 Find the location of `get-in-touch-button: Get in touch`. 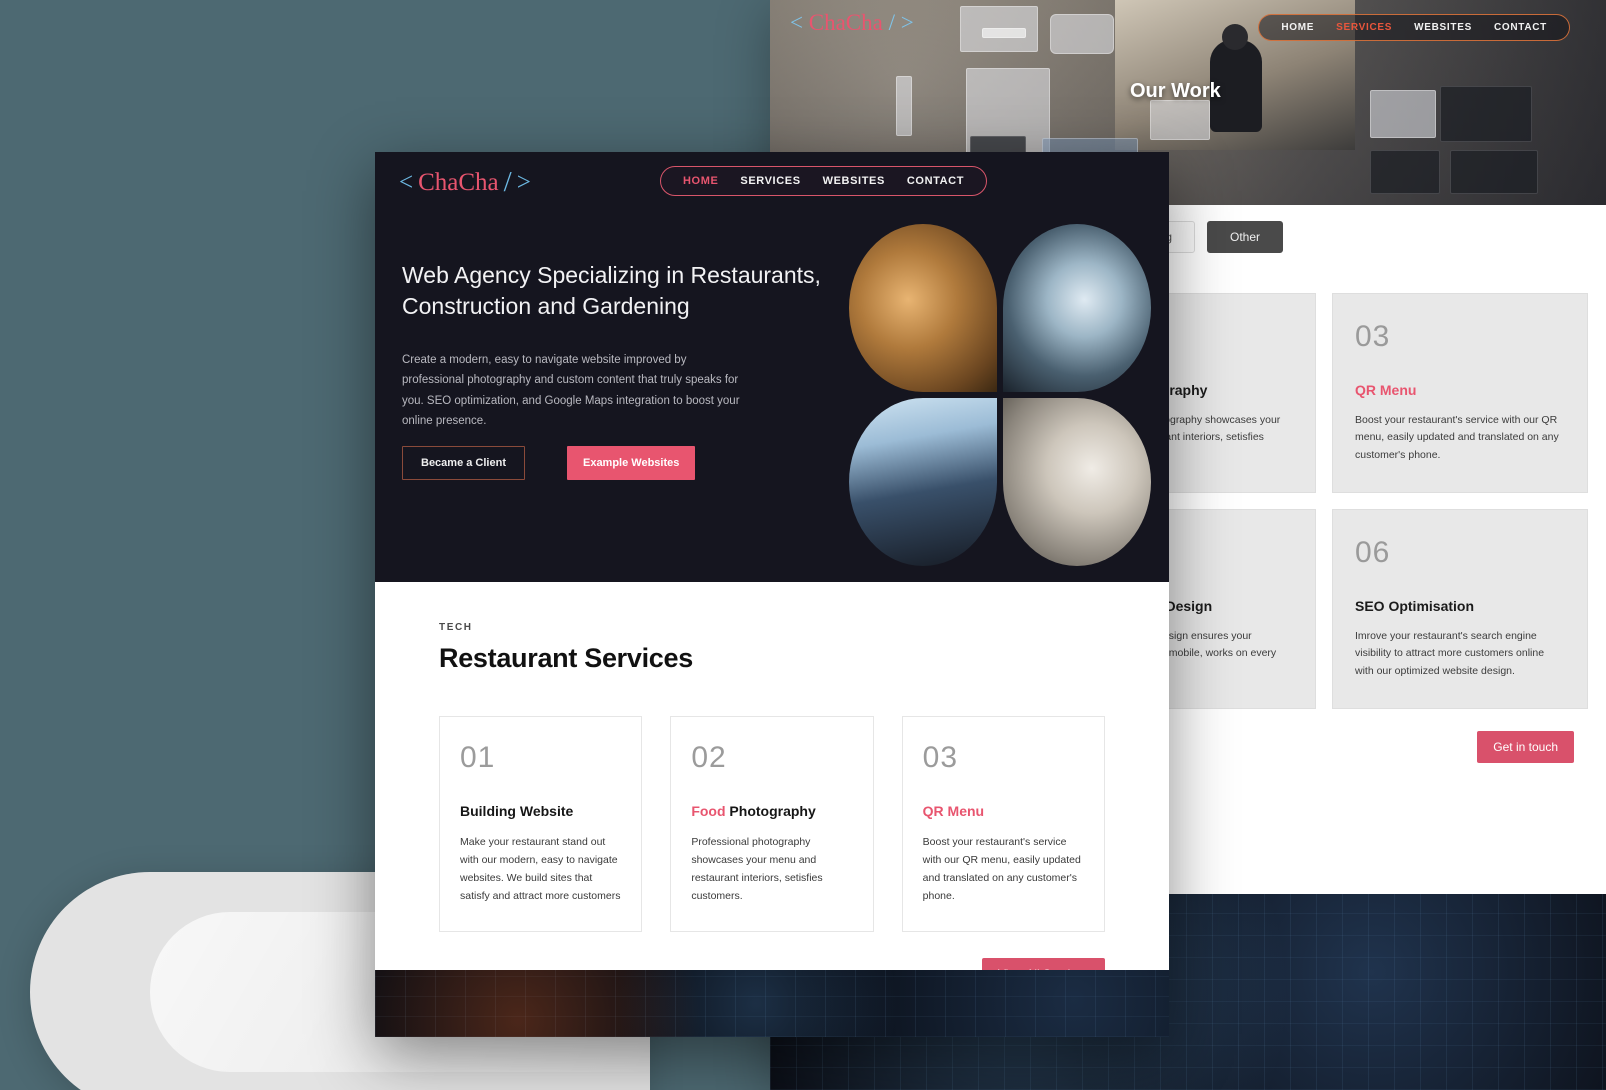

get-in-touch-button: Get in touch is located at coordinates (1525, 746).